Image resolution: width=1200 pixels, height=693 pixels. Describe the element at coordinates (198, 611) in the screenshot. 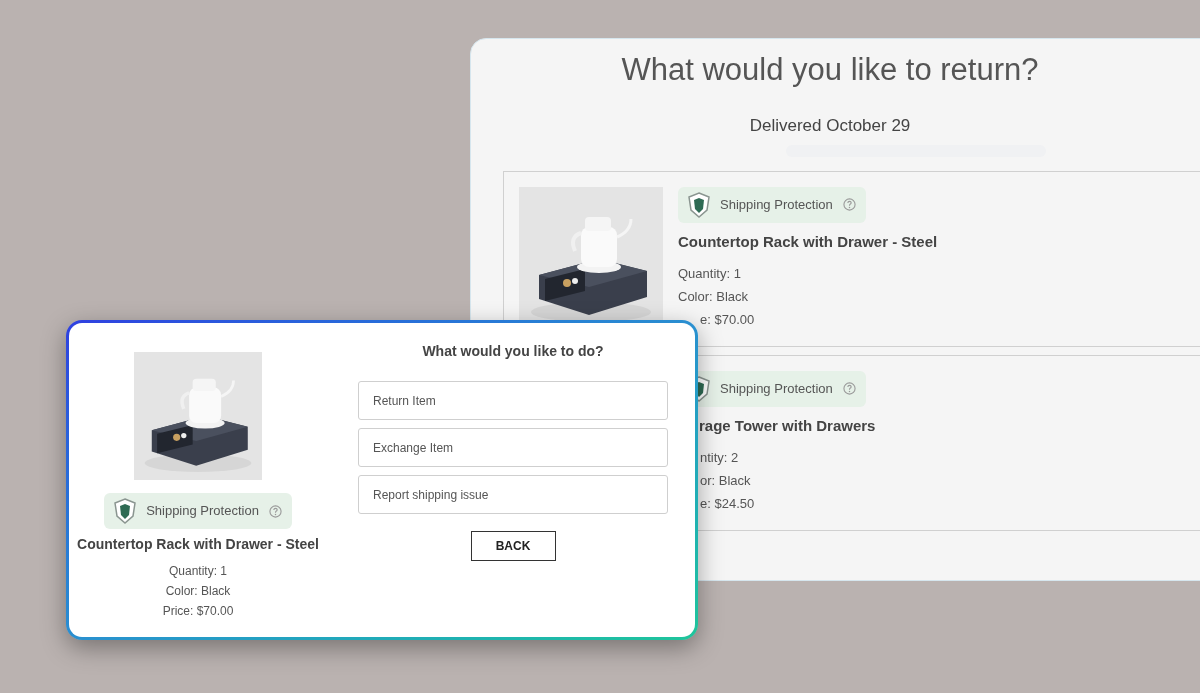

I see `product-detail: Price: $70.00` at that location.